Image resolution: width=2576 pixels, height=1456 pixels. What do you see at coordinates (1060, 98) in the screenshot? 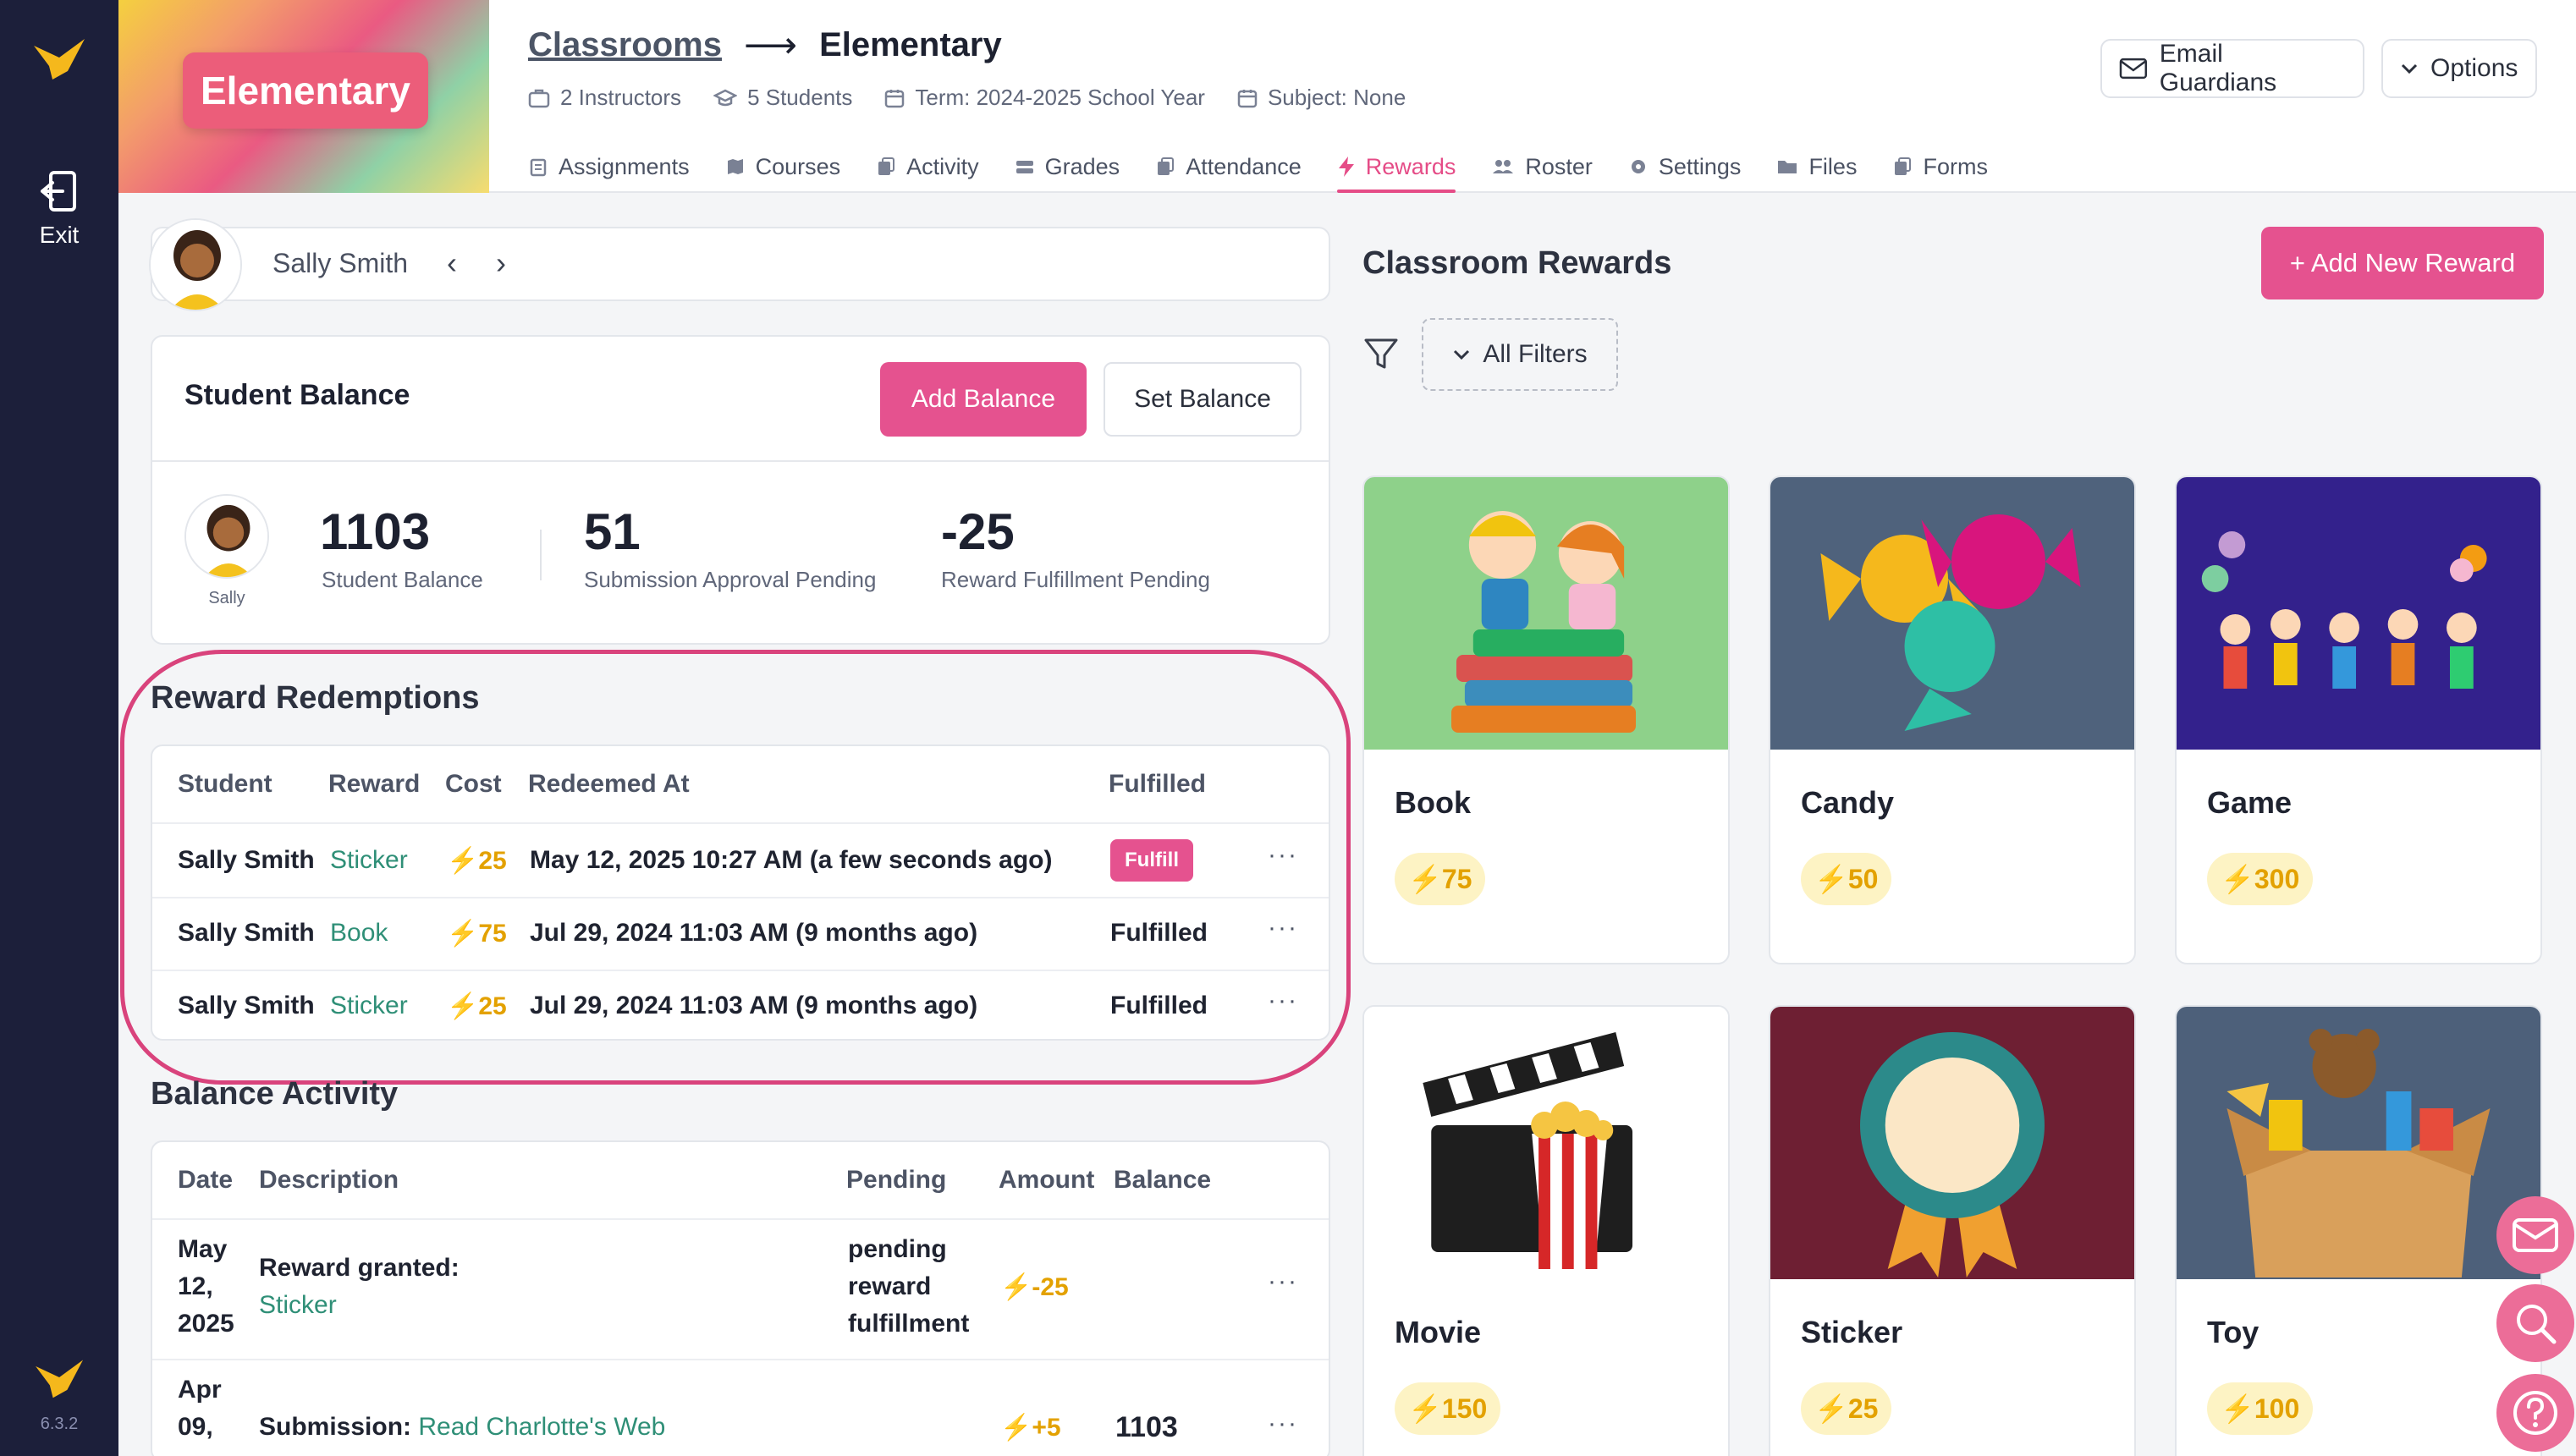
I see `meta-term-text: Term: 2024-2025 School Year` at bounding box center [1060, 98].